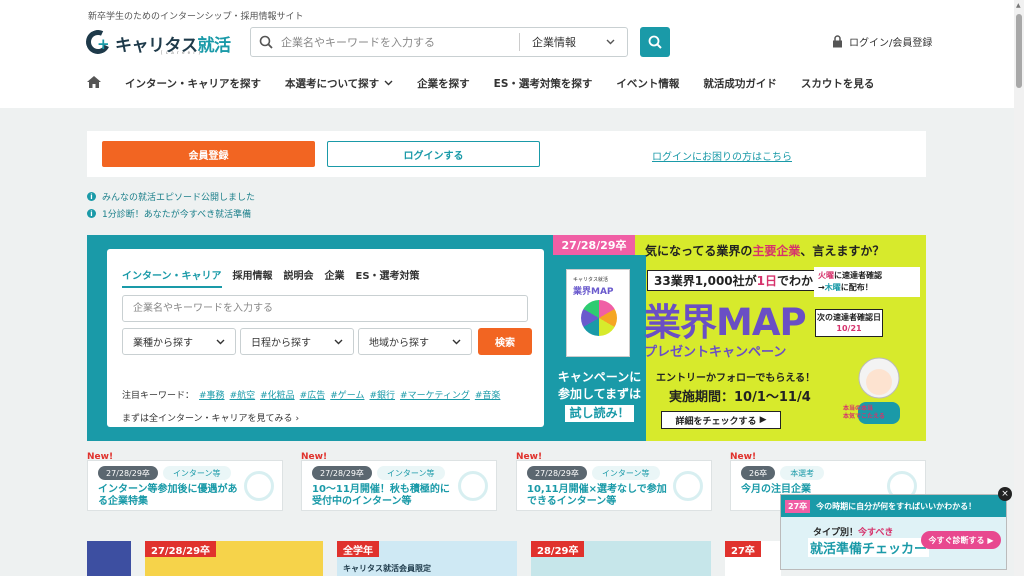 This screenshot has width=1024, height=576. I want to click on header-search-box: 企業情報, so click(439, 42).